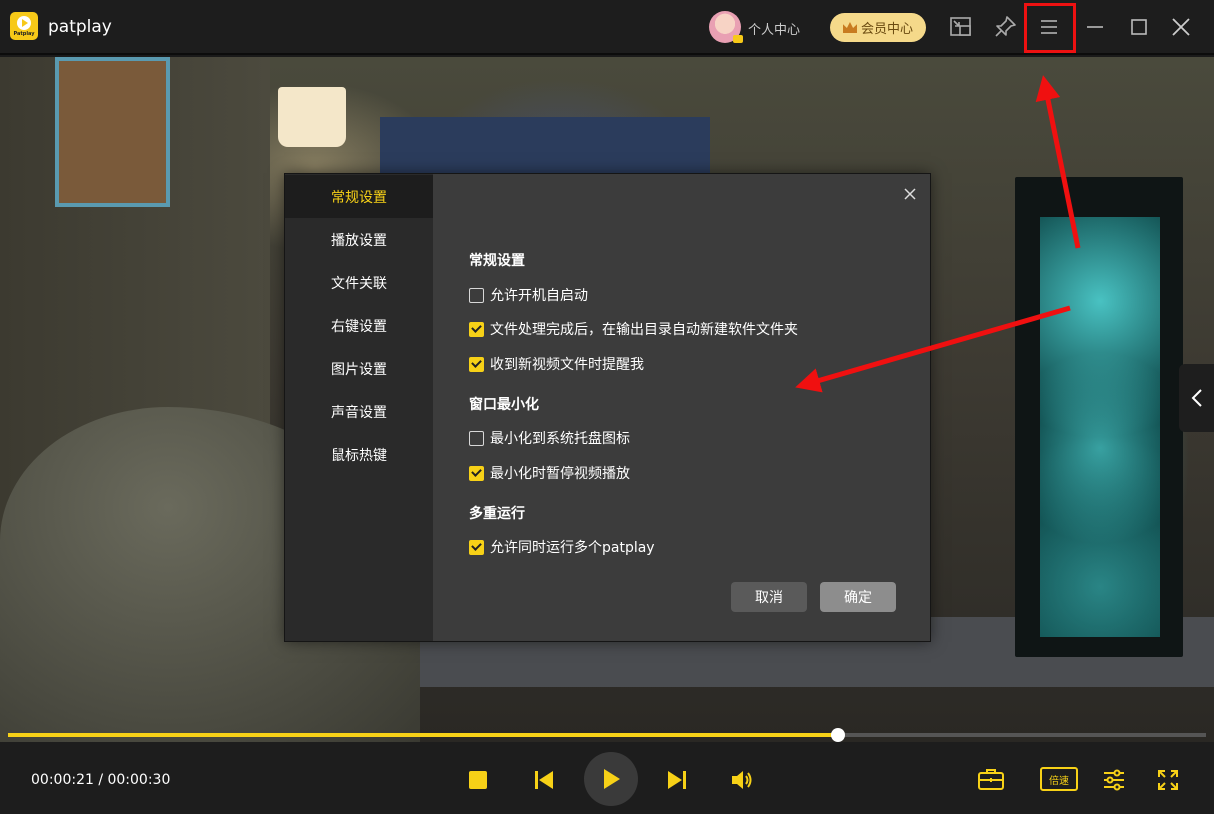 The height and width of the screenshot is (814, 1214). I want to click on sliders-icon, so click(1114, 780).